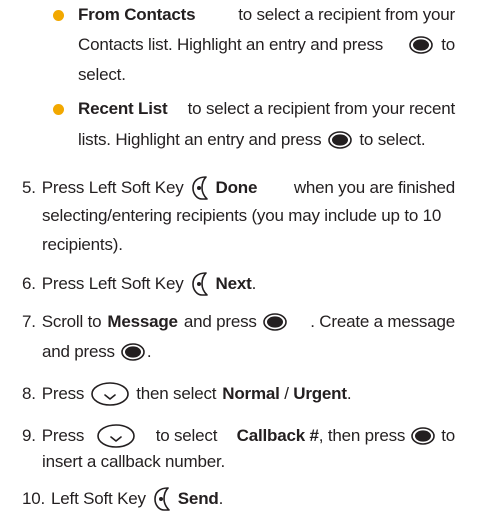 The image size is (478, 515). Describe the element at coordinates (251, 393) in the screenshot. I see `step-keyword: Normal` at that location.